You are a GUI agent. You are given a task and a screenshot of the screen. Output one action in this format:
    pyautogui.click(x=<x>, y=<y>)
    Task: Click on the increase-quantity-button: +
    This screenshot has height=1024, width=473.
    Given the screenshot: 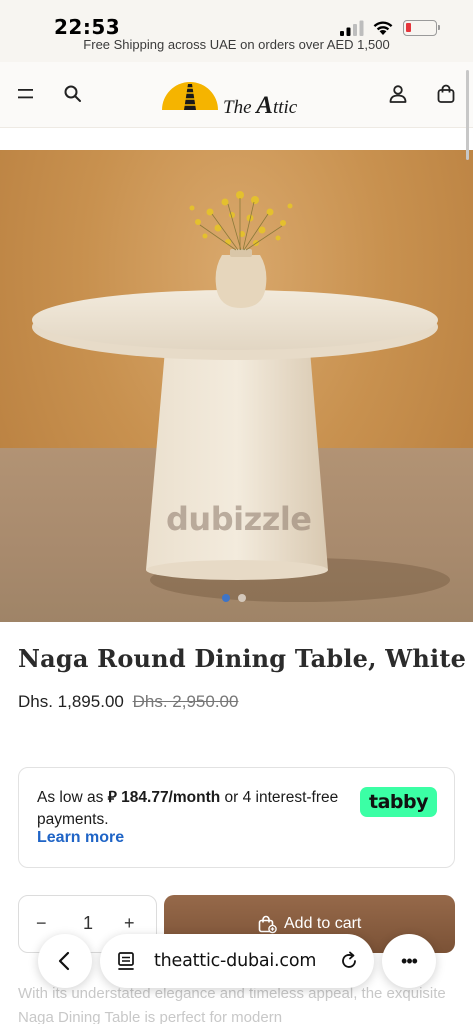 What is the action you would take?
    pyautogui.click(x=129, y=923)
    